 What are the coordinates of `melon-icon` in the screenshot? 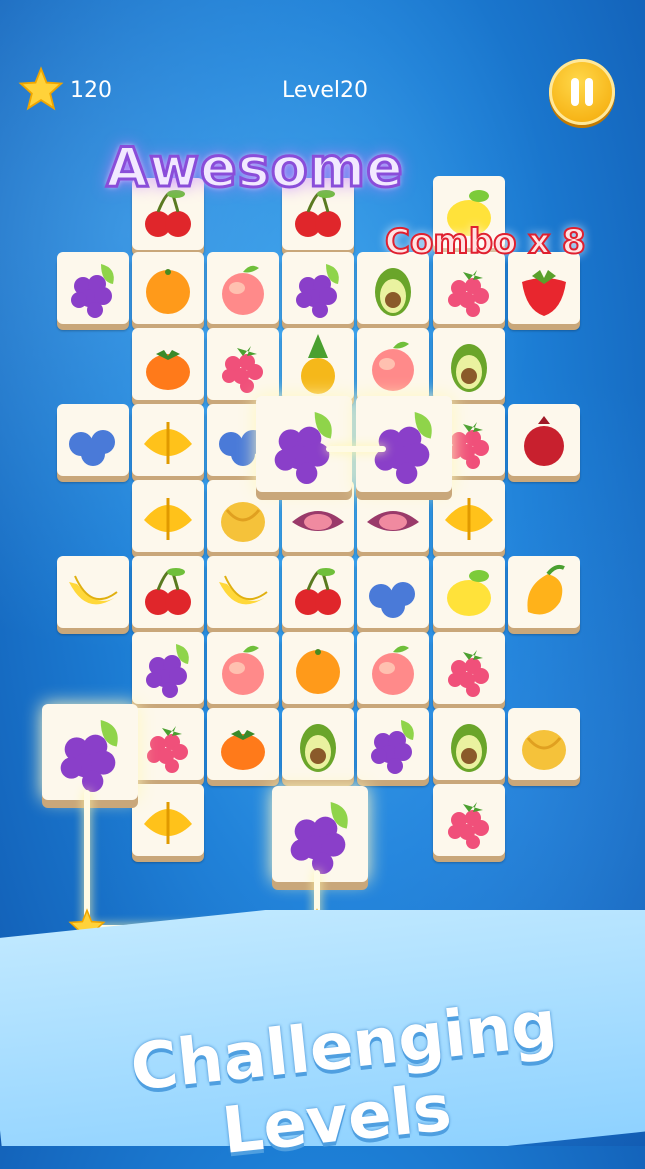 It's located at (544, 750).